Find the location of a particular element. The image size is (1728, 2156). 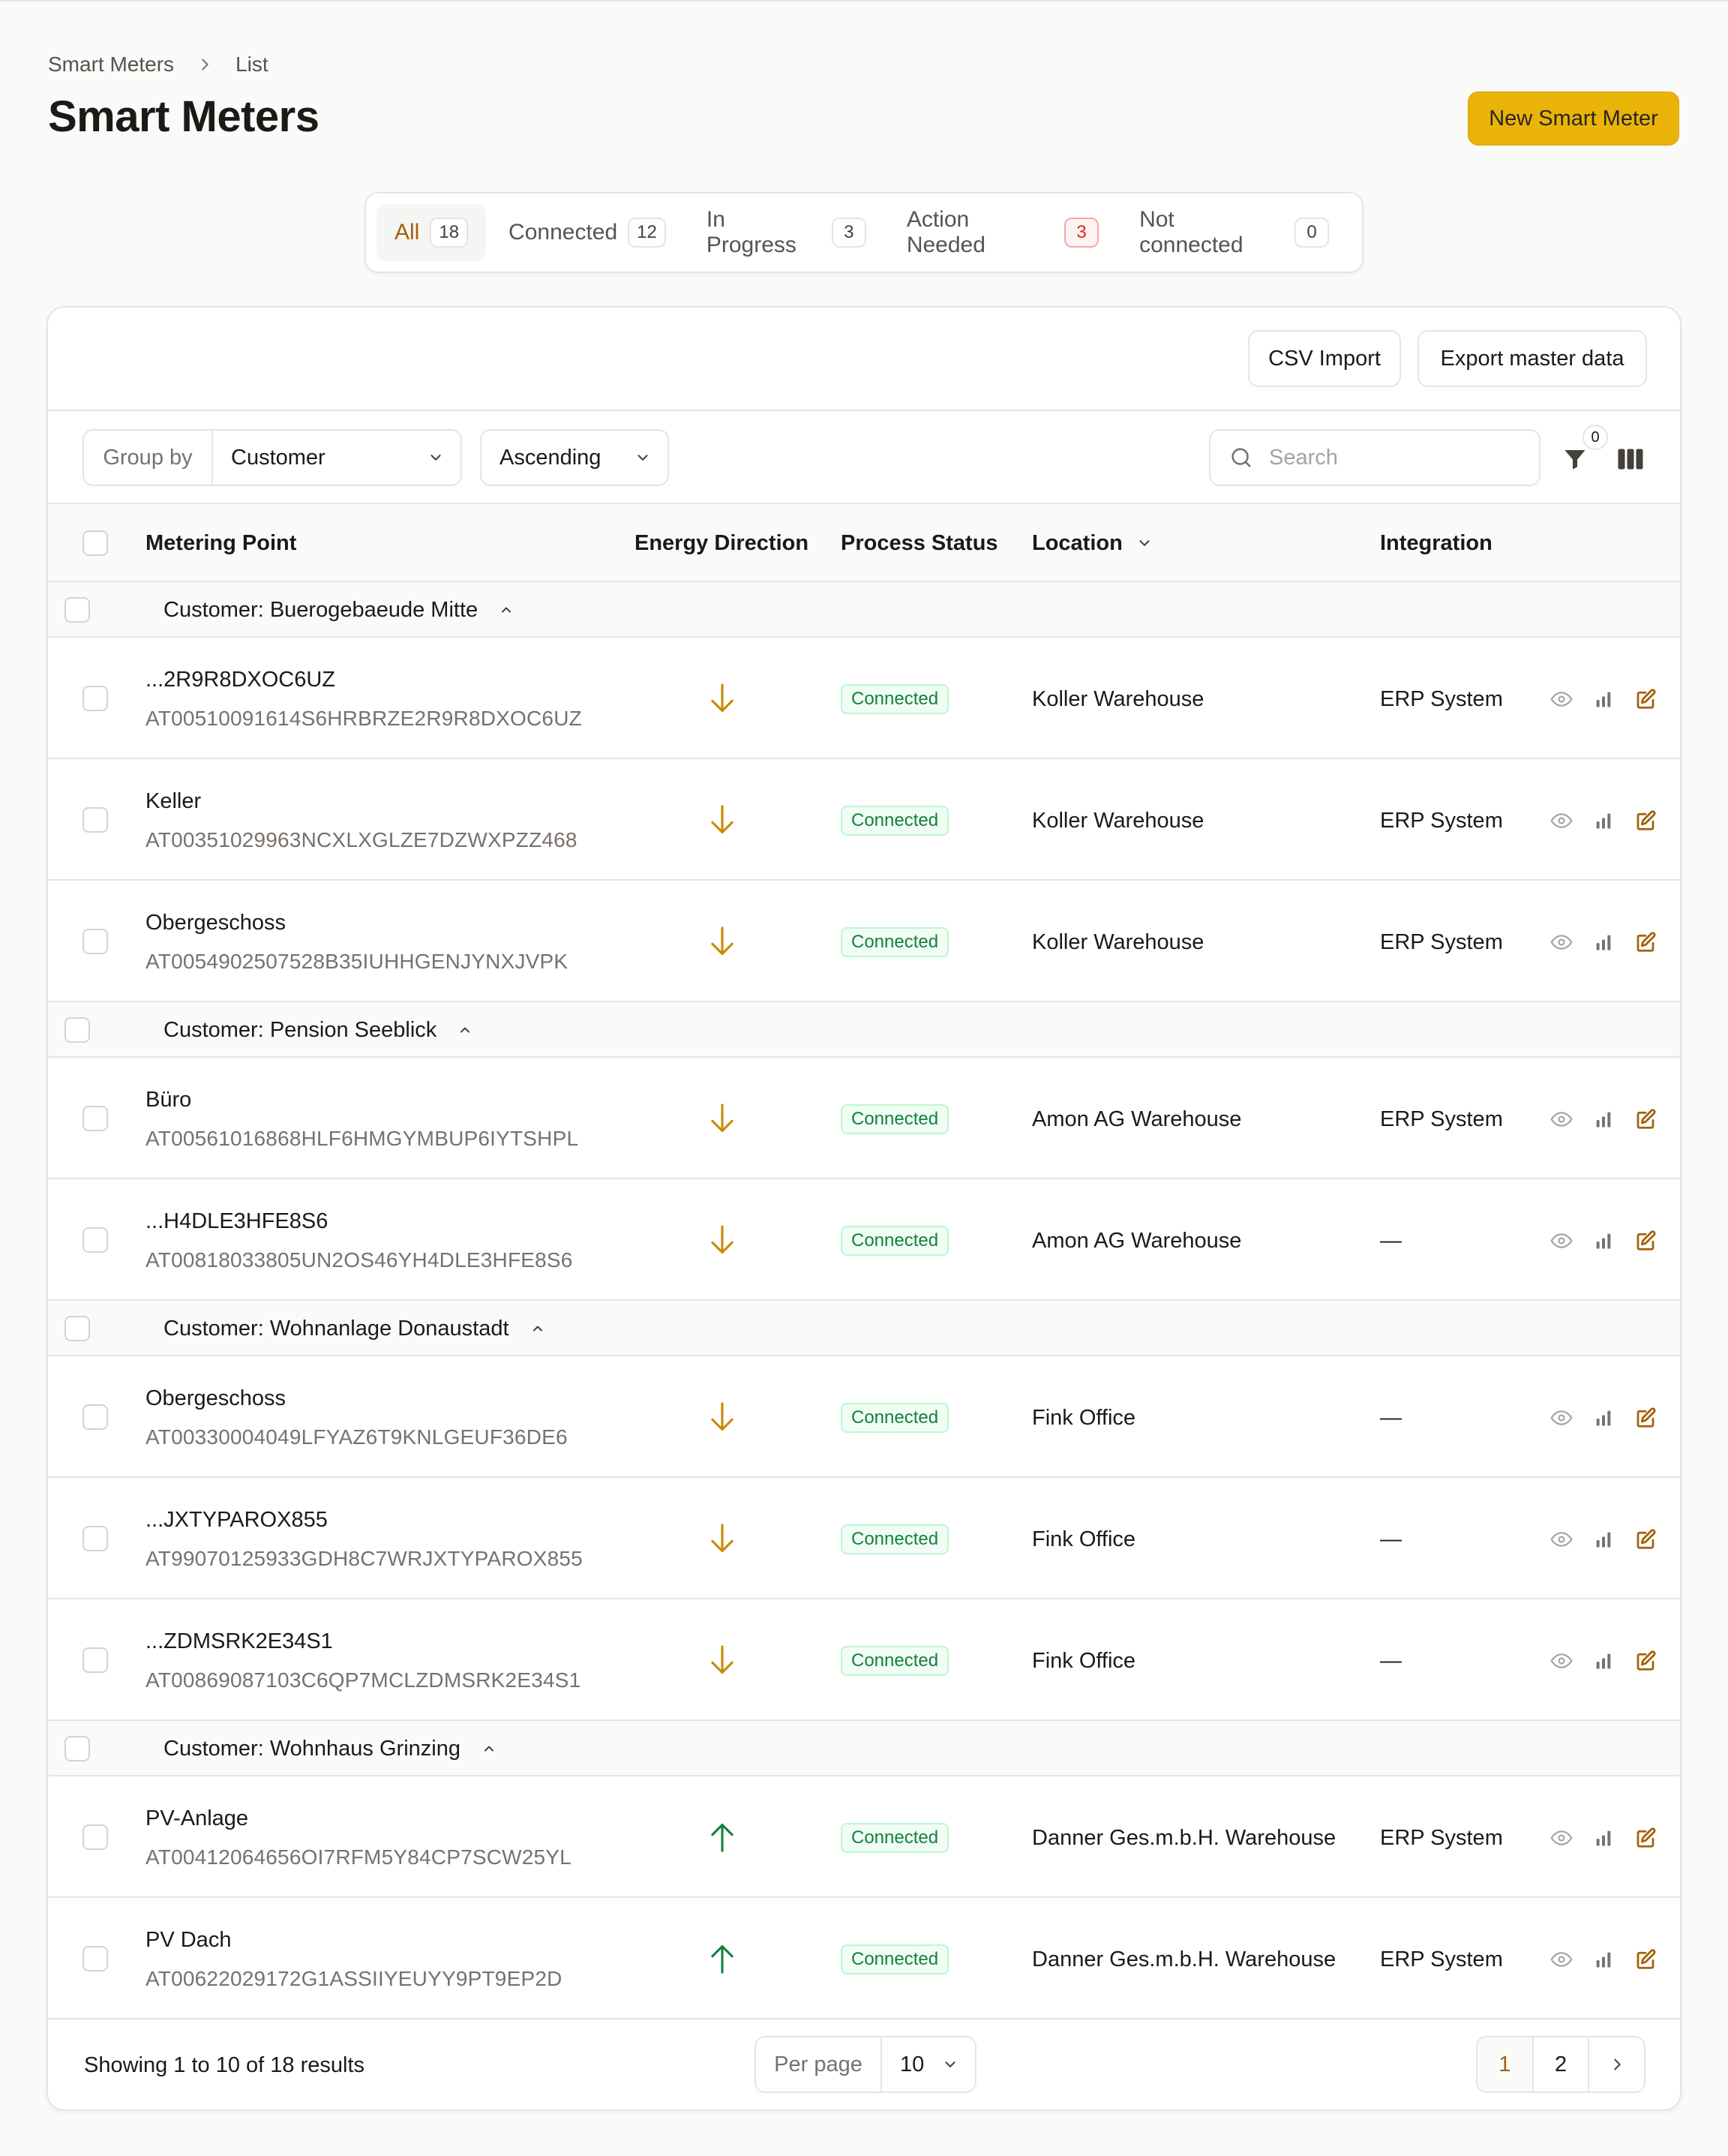

card-header: CSV Import Export master data is located at coordinates (864, 359).